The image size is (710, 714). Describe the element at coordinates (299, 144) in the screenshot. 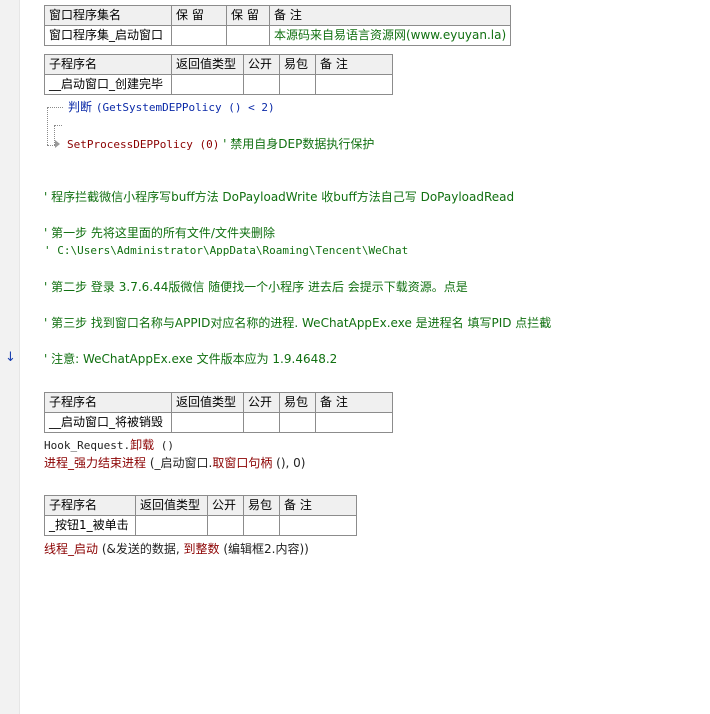

I see `code-comment: ' 禁用自身DEP数据执行保护` at that location.